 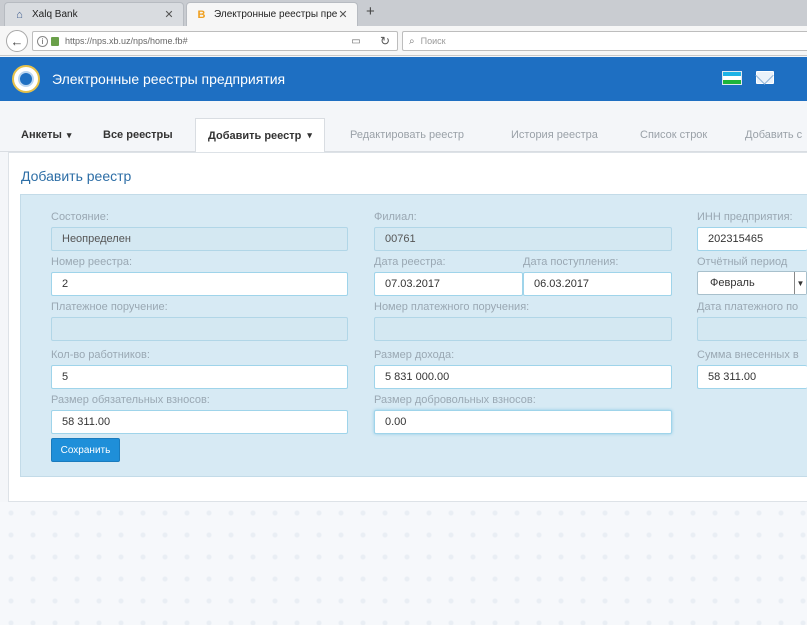 I want to click on voluntary-contributions-field: 0.00, so click(x=523, y=422).